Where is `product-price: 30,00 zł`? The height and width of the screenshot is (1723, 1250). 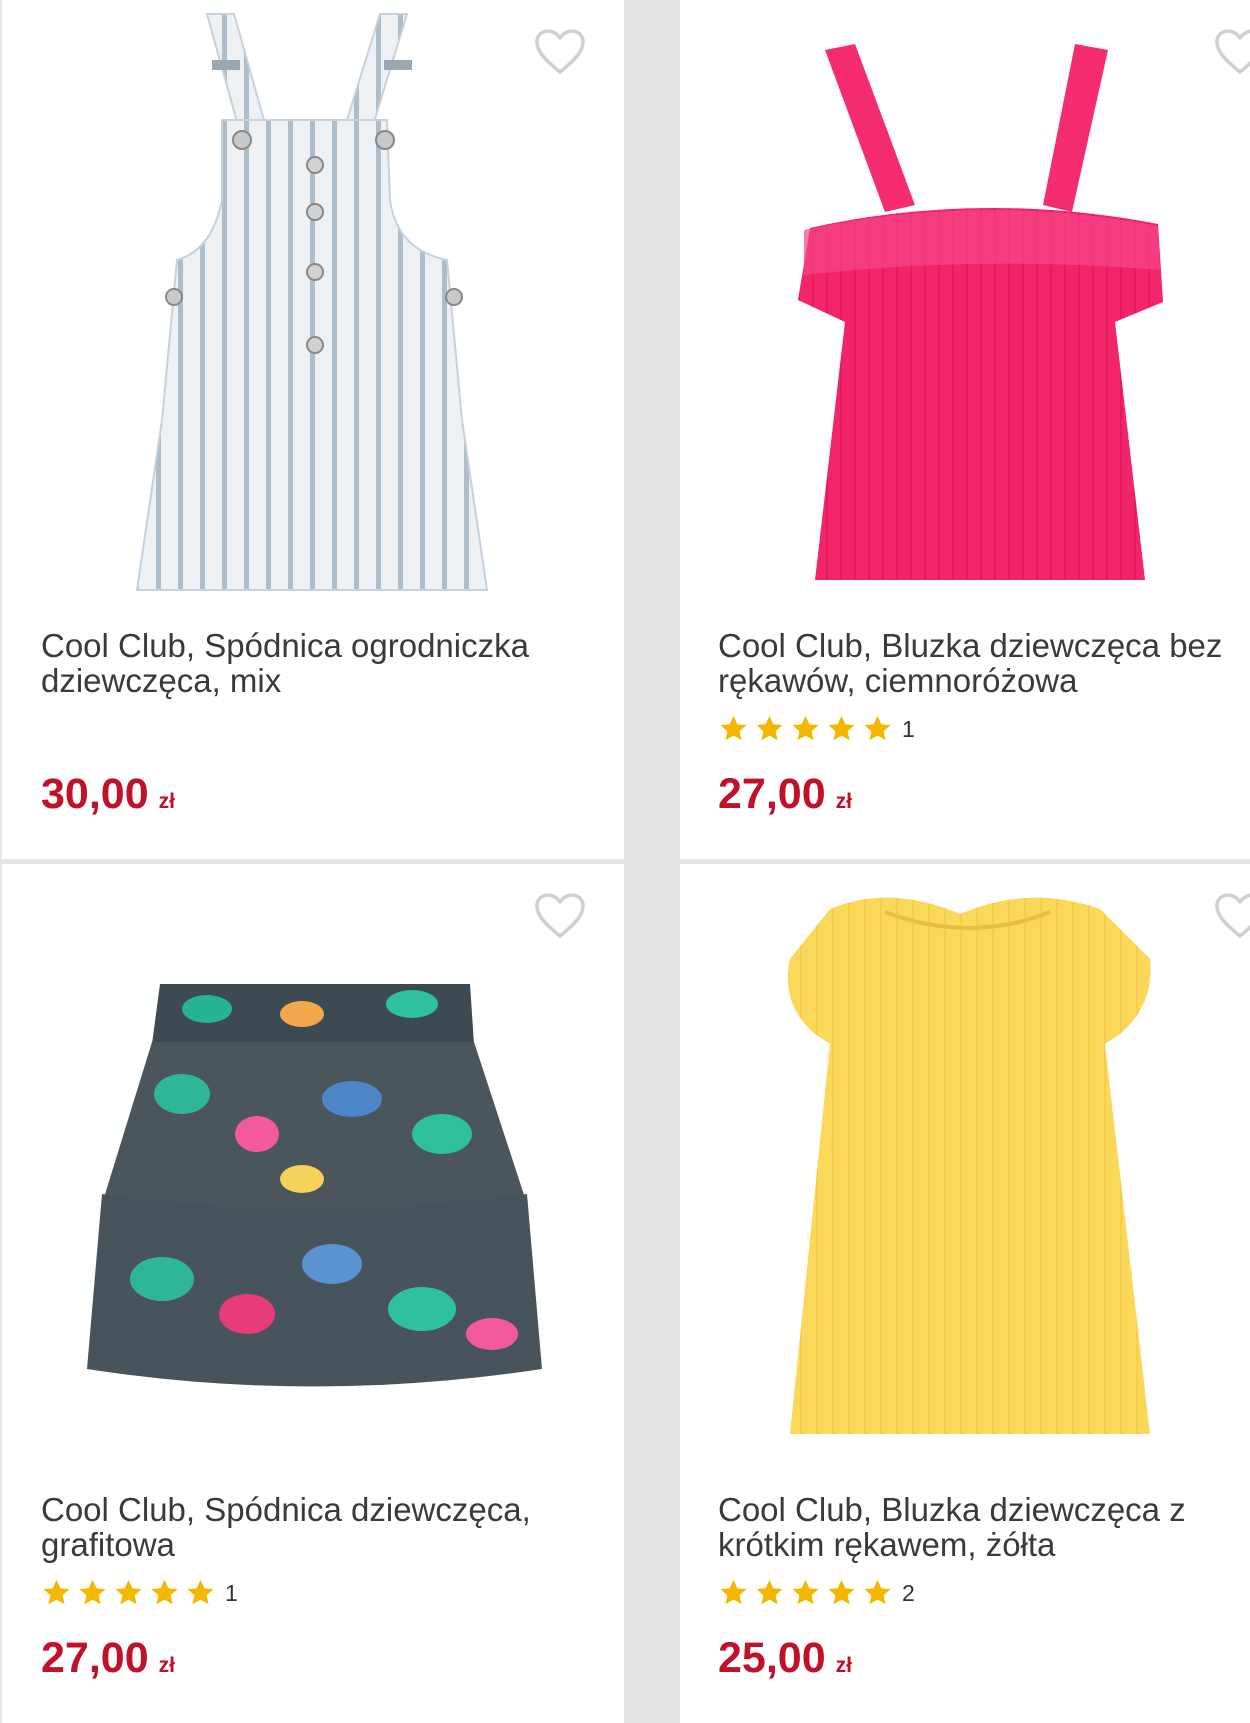
product-price: 30,00 zł is located at coordinates (108, 794).